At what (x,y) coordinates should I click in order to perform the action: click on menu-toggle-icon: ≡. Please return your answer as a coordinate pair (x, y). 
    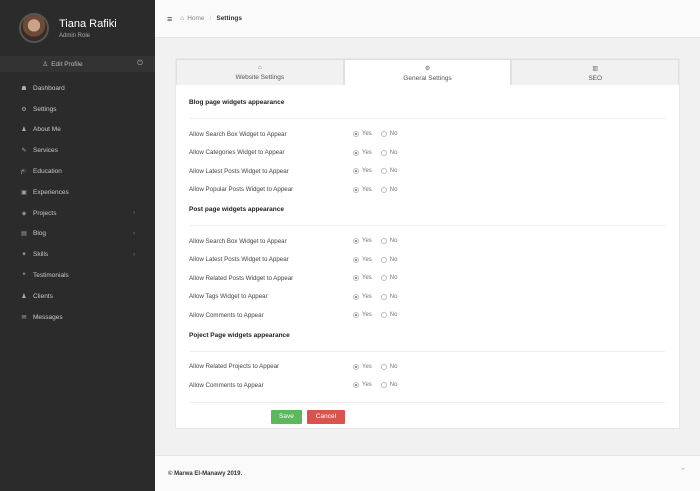
    Looking at the image, I should click on (169, 19).